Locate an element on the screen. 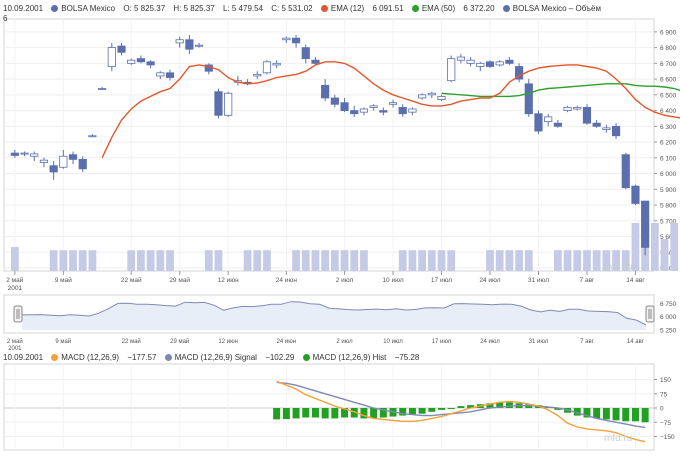 This screenshot has height=457, width=680. corner-mark: 6 is located at coordinates (5, 18).